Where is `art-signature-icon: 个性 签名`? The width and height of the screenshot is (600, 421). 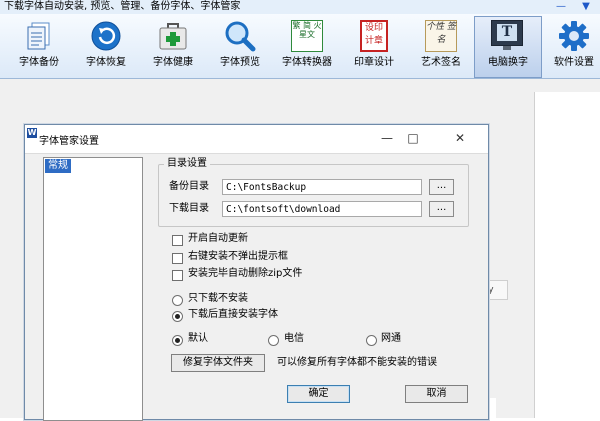 art-signature-icon: 个性 签名 is located at coordinates (441, 36).